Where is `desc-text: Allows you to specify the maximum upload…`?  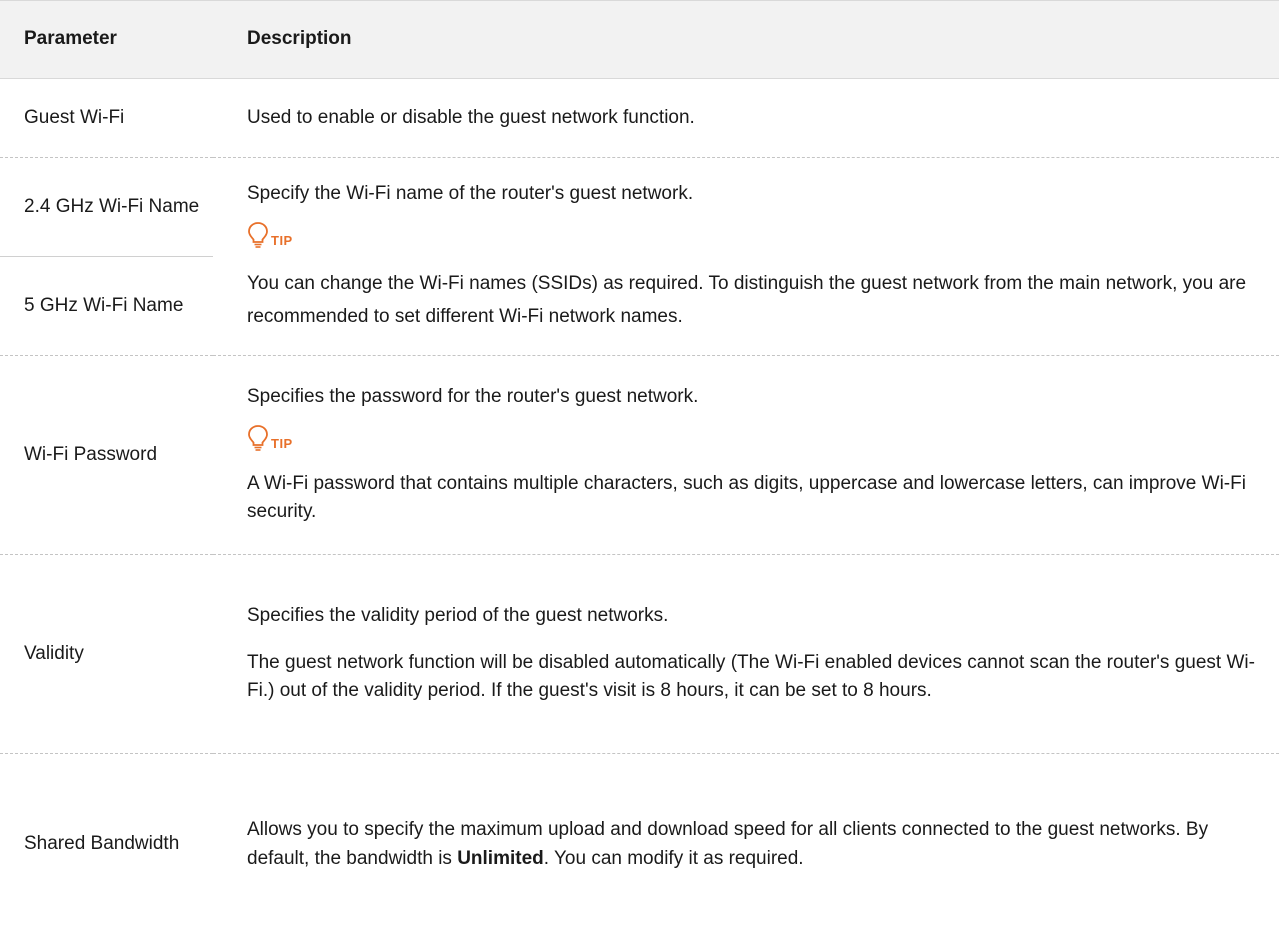
desc-text: Allows you to specify the maximum upload… is located at coordinates (753, 844).